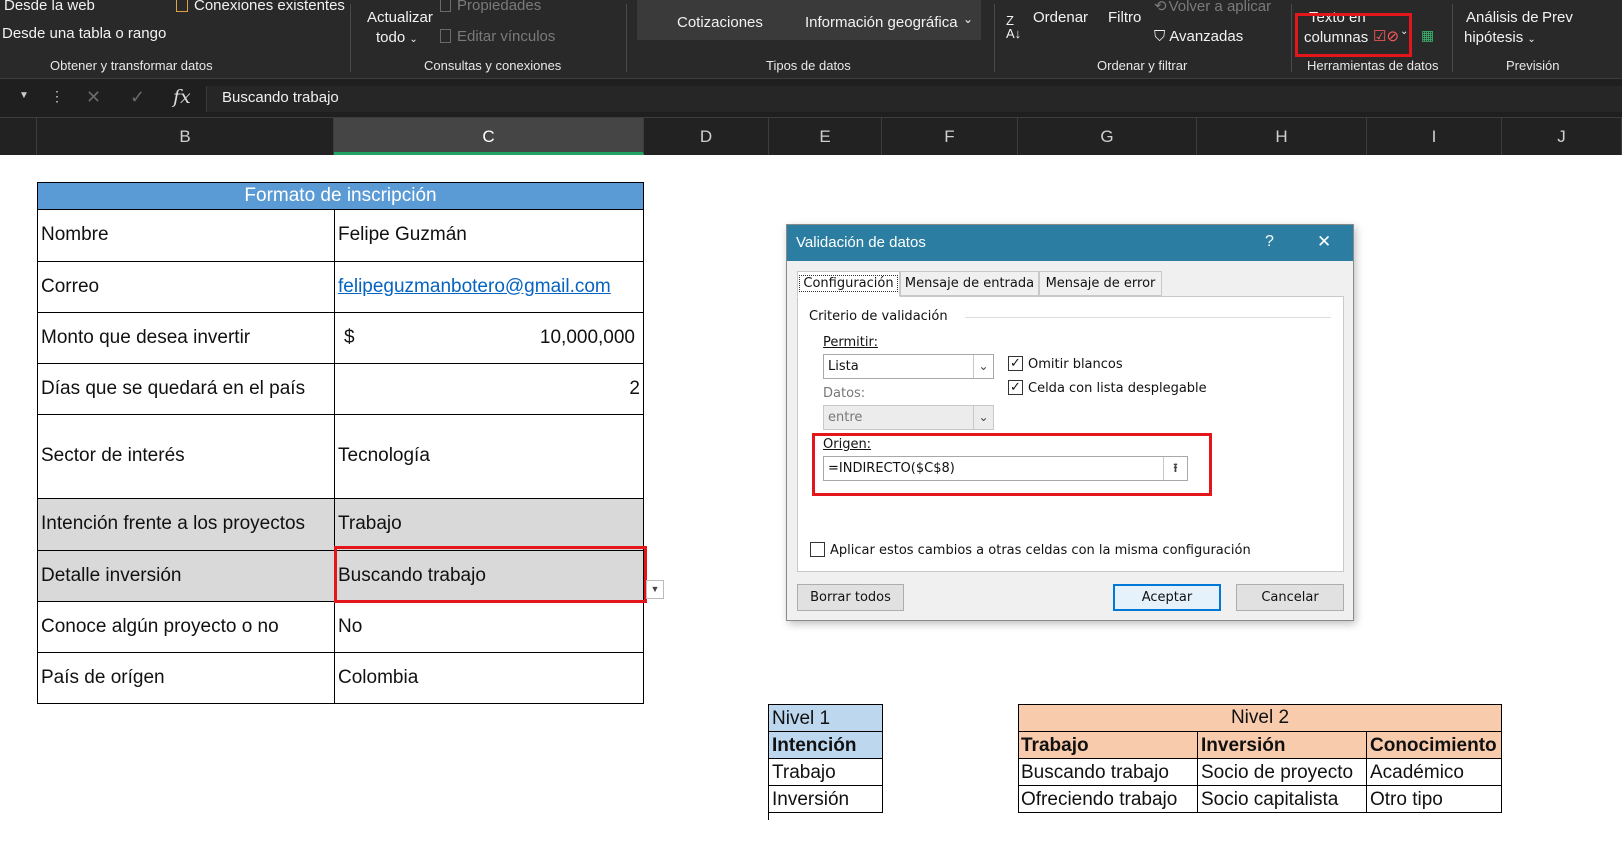  I want to click on column-header-b: B, so click(185, 136).